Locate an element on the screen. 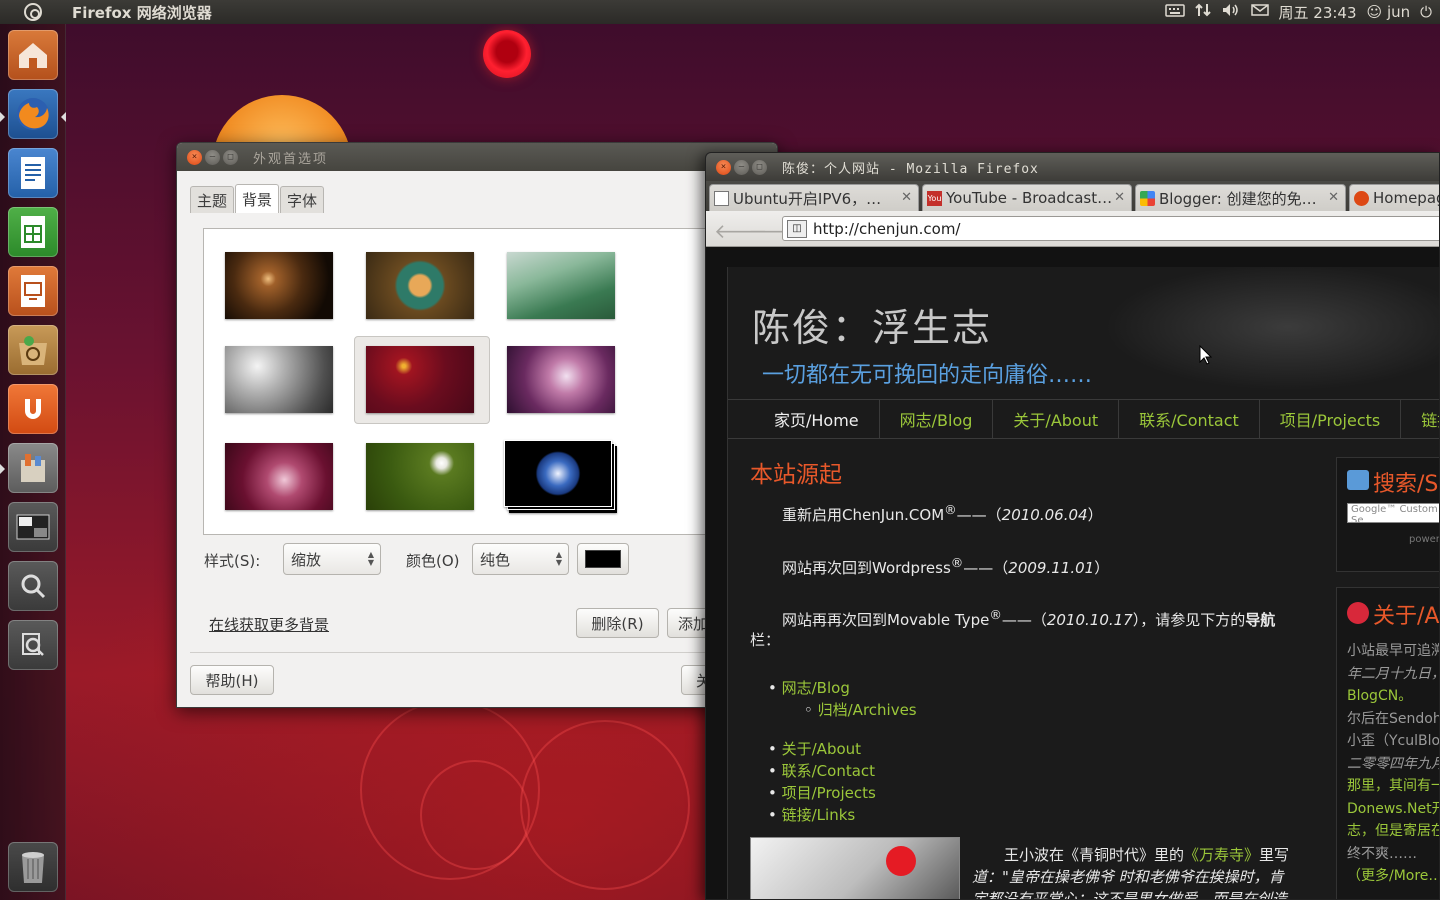 The width and height of the screenshot is (1440, 900). photo-red-dot is located at coordinates (901, 861).